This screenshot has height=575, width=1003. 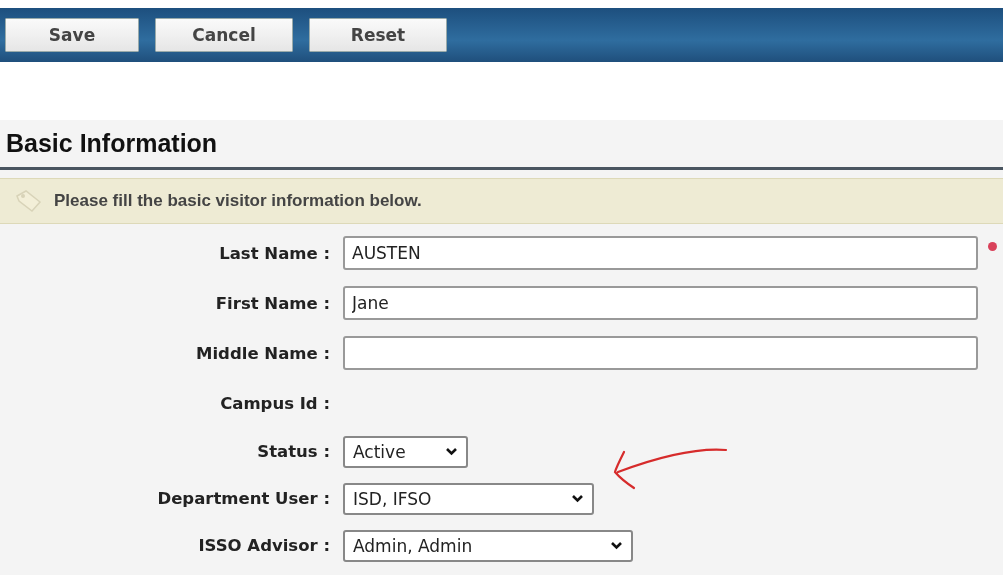 I want to click on section-title: Basic Information, so click(x=112, y=143).